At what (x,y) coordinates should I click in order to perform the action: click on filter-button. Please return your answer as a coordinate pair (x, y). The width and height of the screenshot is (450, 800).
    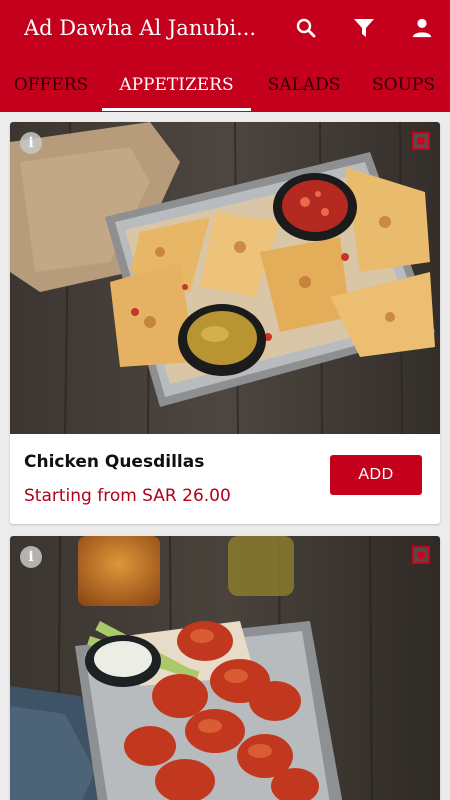
    Looking at the image, I should click on (364, 28).